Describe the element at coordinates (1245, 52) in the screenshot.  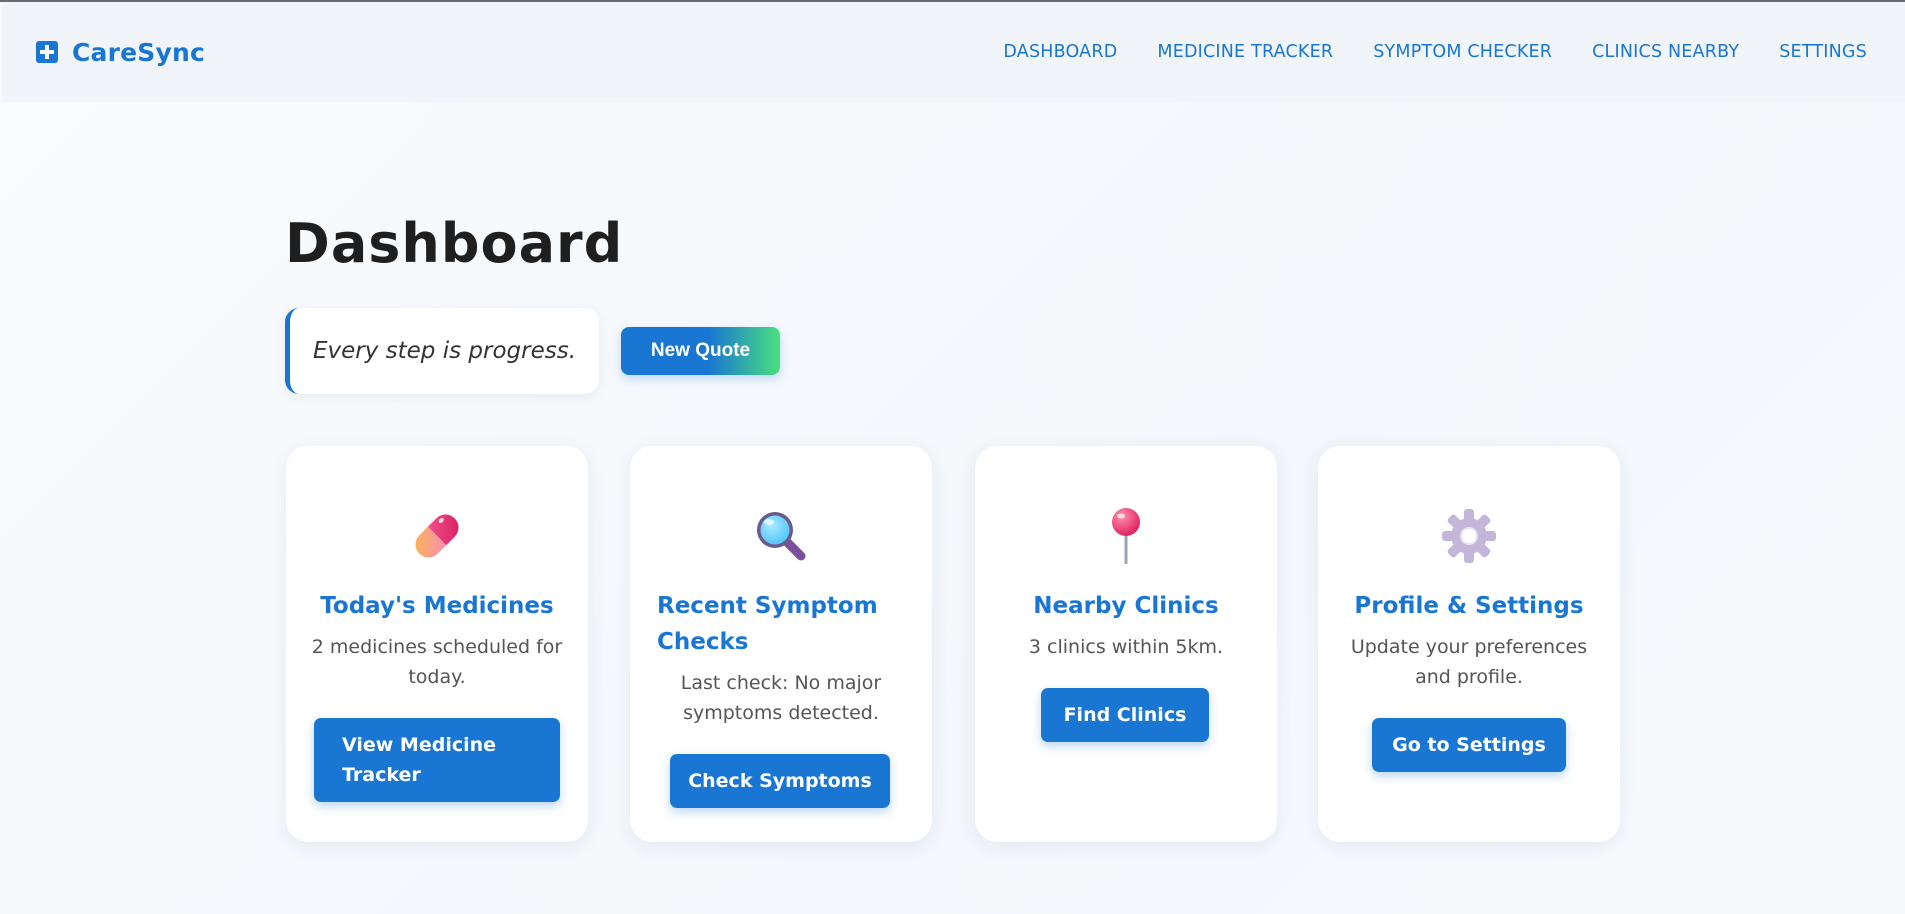
I see `nav-item-medicine-tracker: MEDICINE TRACKER` at that location.